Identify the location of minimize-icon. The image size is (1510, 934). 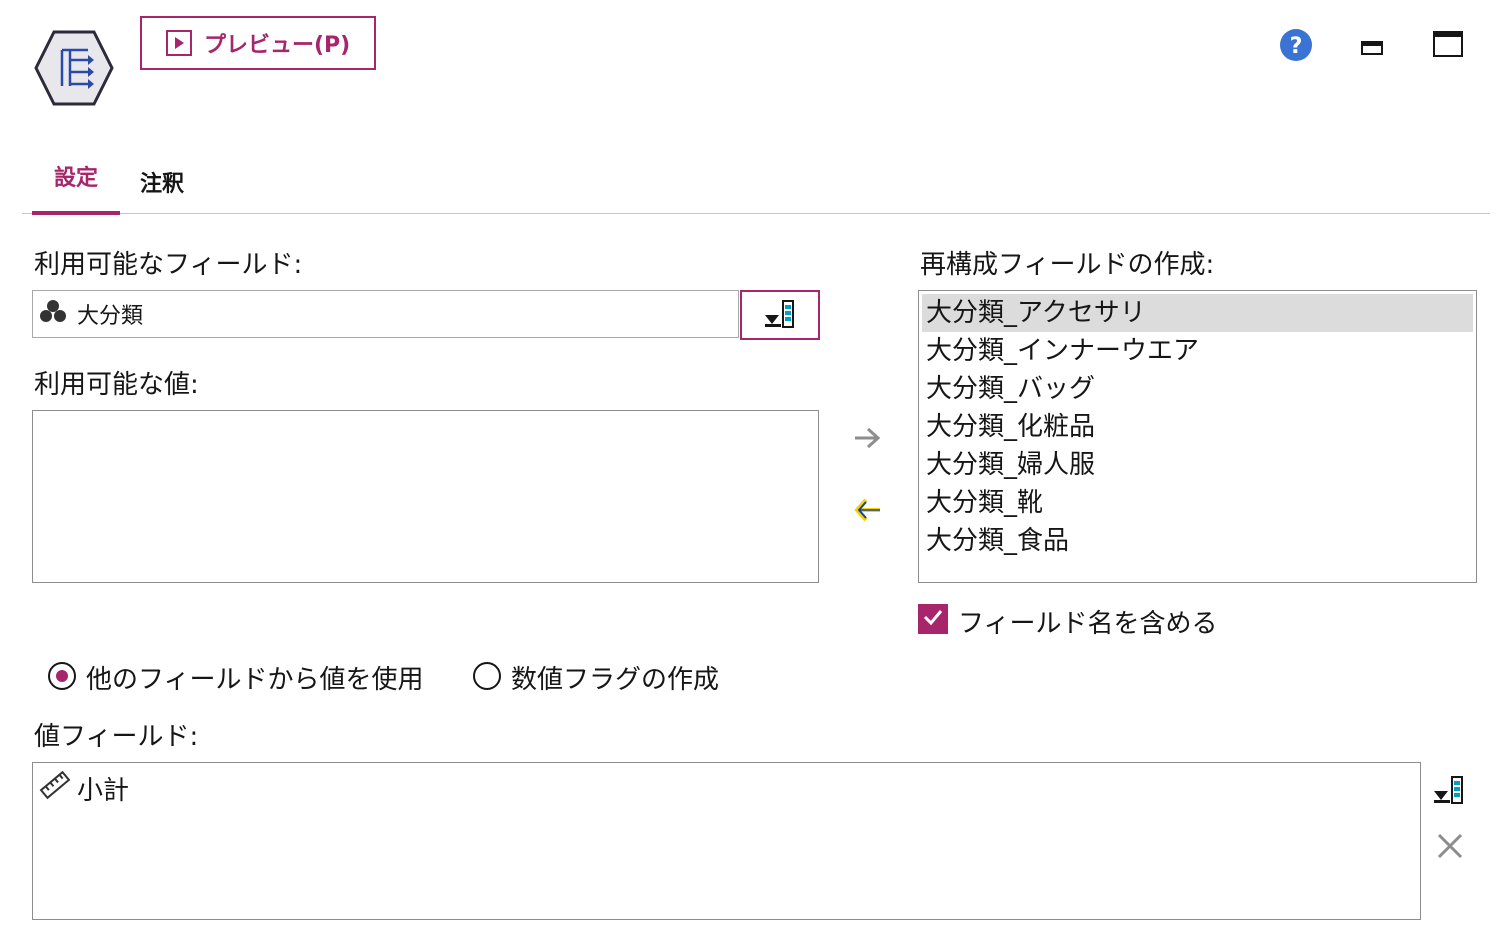
(1372, 49).